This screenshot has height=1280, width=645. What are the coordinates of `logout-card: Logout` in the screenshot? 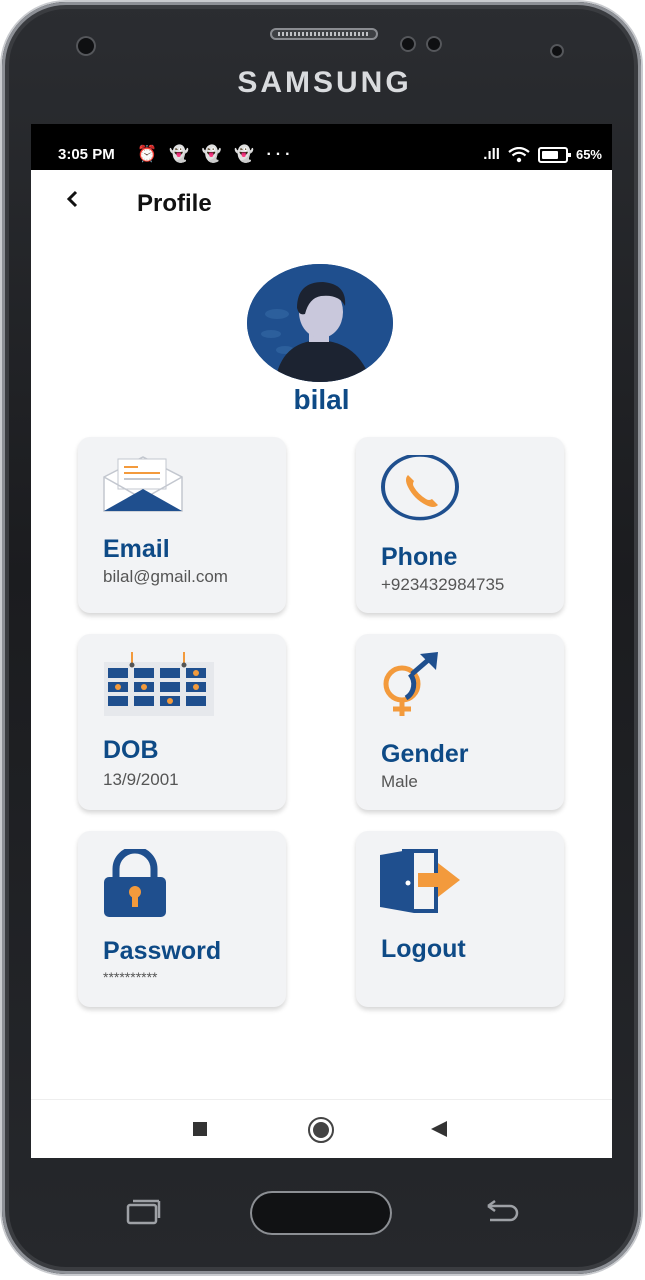 It's located at (460, 919).